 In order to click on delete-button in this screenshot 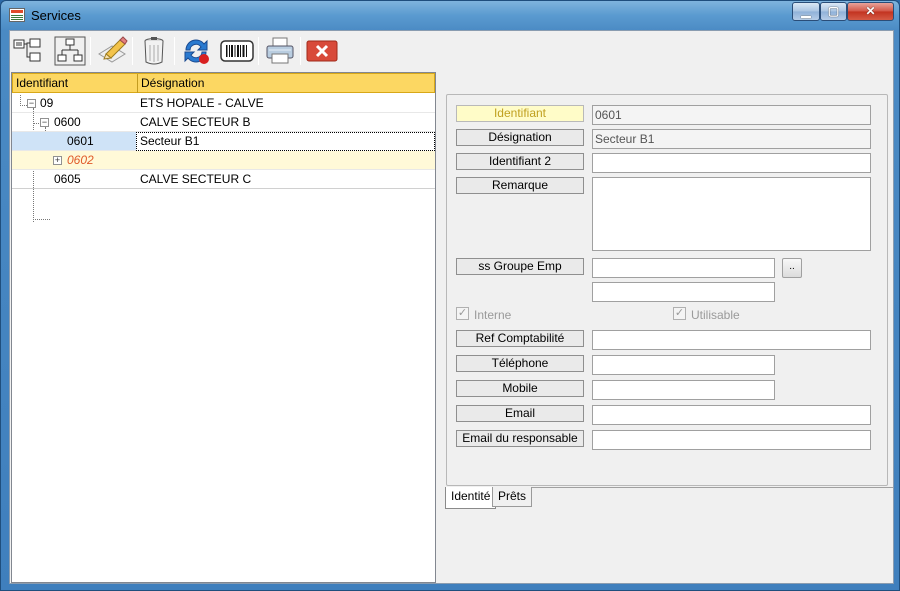, I will do `click(154, 51)`.